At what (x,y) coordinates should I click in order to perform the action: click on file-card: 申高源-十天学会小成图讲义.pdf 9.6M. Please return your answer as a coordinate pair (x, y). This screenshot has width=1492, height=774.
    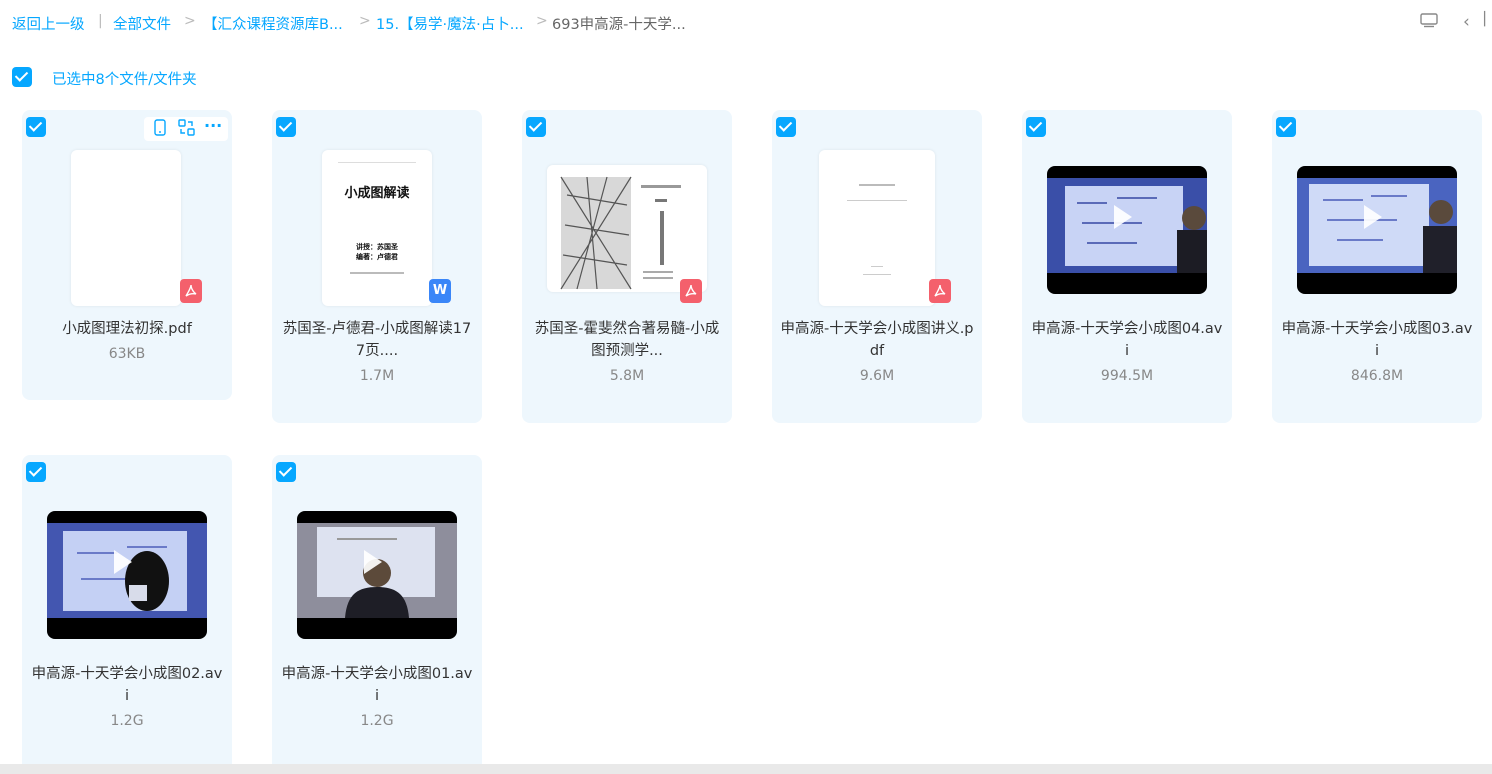
    Looking at the image, I should click on (877, 266).